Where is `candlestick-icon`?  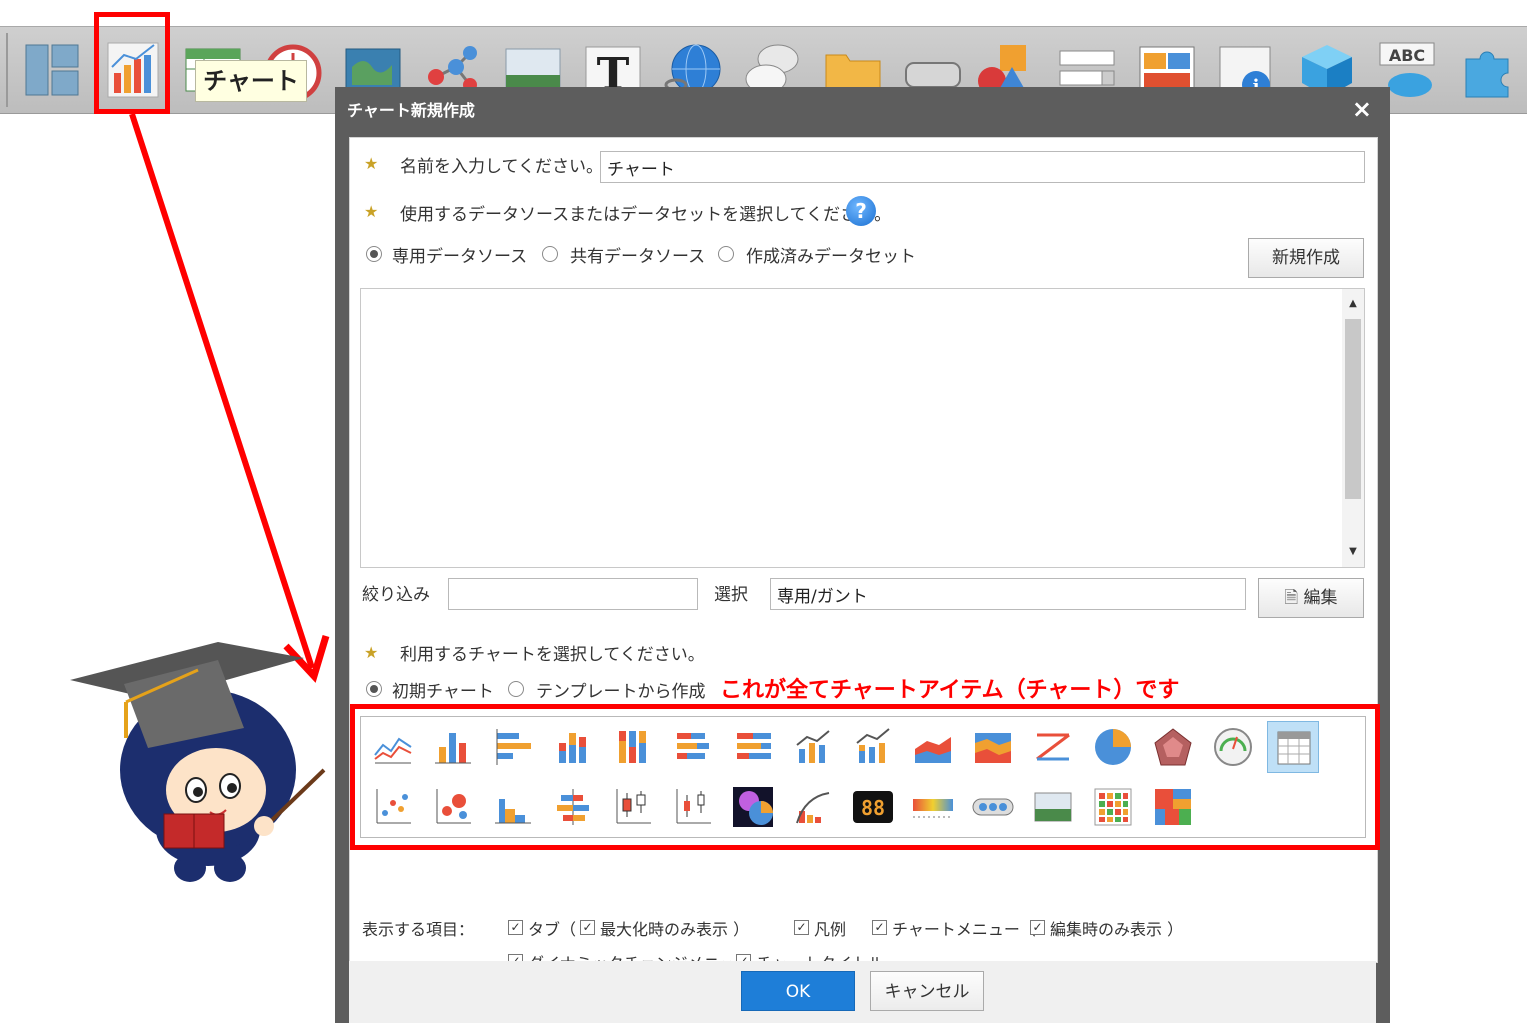
candlestick-icon is located at coordinates (693, 807).